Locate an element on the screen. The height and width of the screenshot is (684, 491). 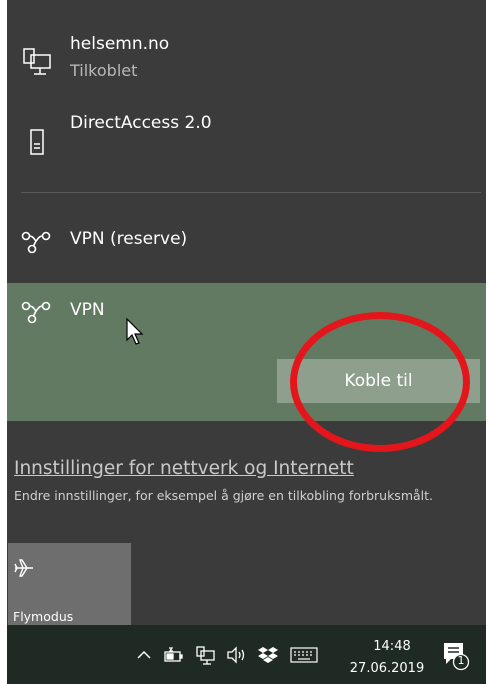
phone-device-icon is located at coordinates (37, 143).